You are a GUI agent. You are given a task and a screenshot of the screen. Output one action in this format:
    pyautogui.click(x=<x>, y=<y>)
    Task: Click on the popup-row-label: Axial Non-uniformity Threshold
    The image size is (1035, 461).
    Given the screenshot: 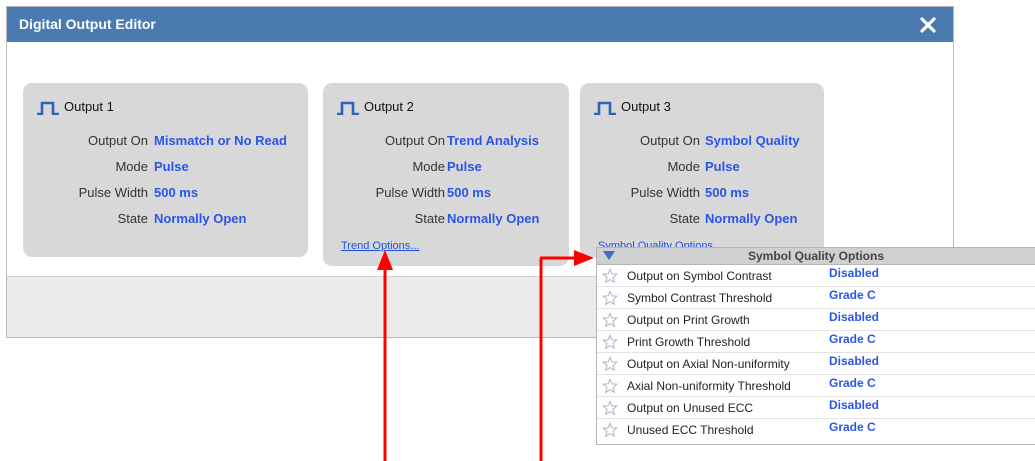 What is the action you would take?
    pyautogui.click(x=709, y=386)
    